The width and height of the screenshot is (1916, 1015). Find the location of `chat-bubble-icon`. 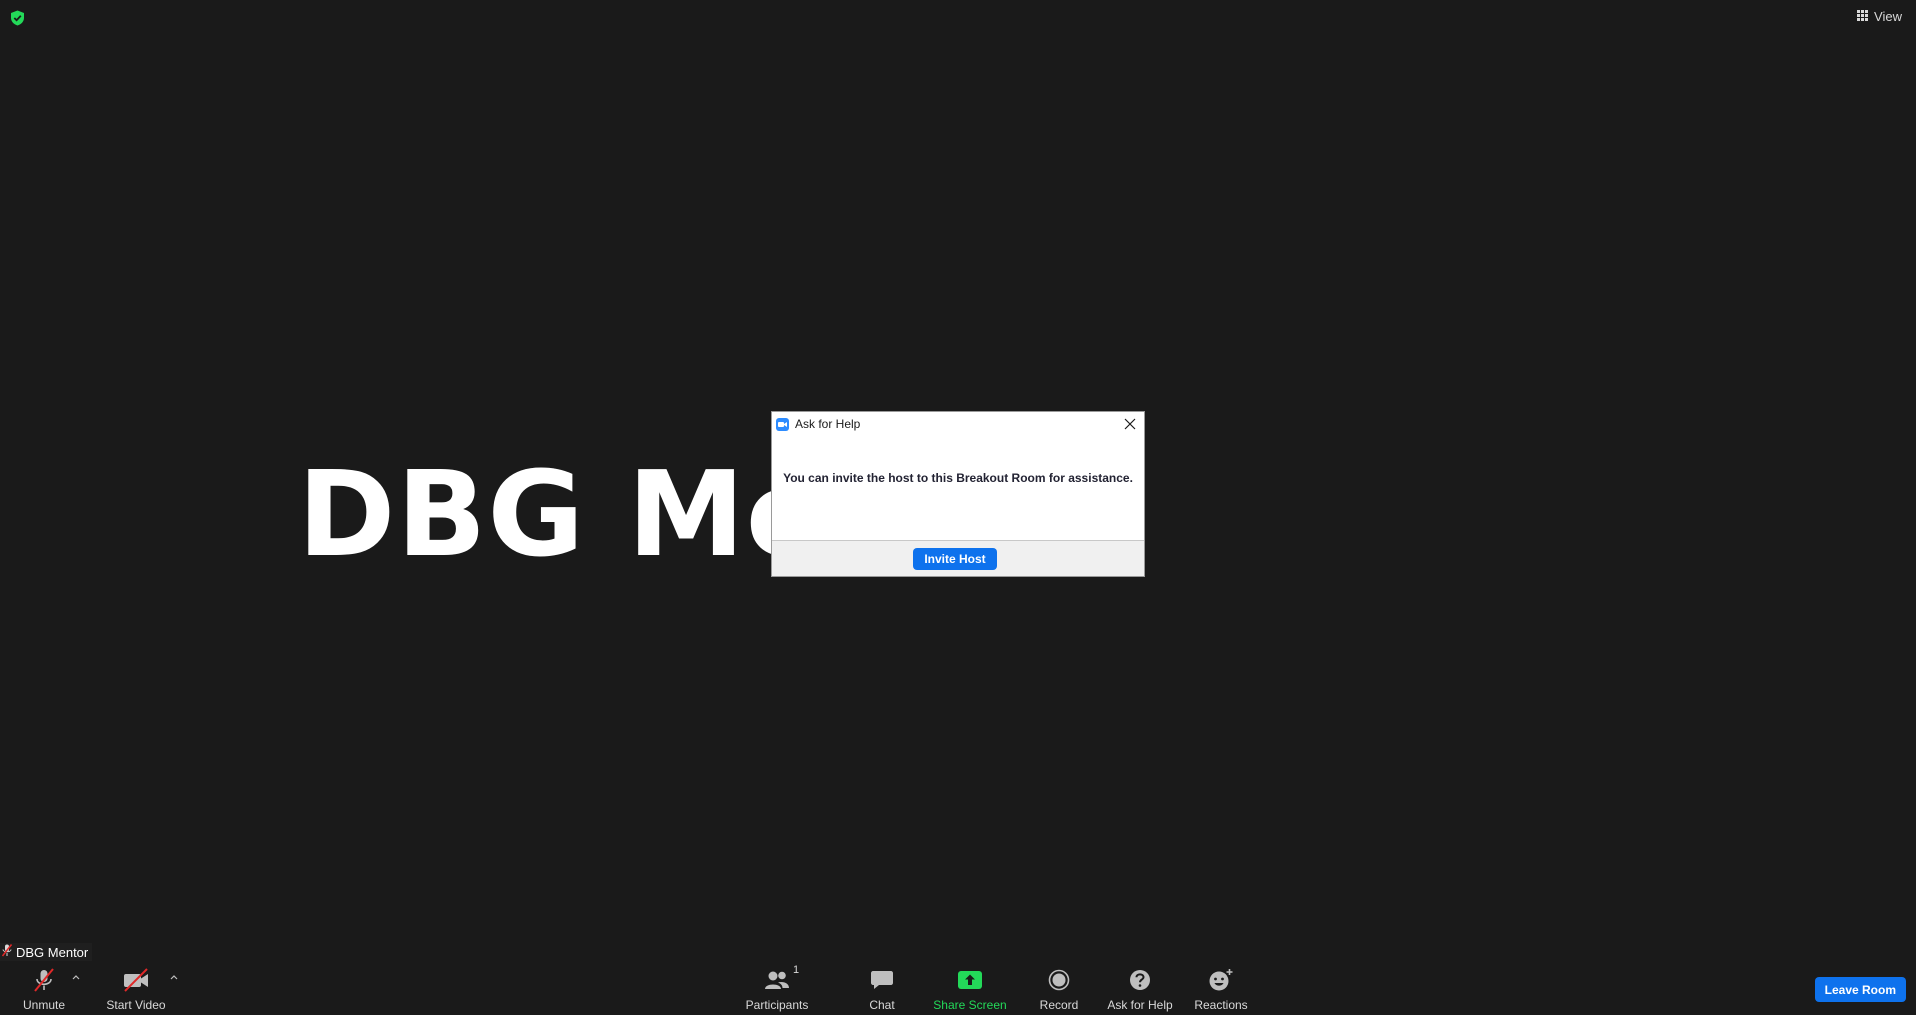

chat-bubble-icon is located at coordinates (882, 980).